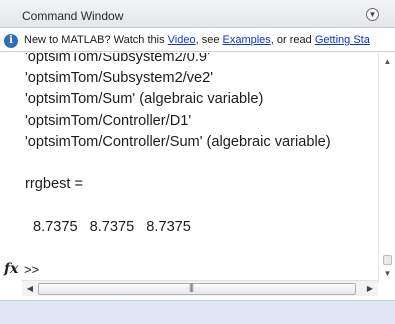  I want to click on title-bar: Command Window ▼, so click(197, 14).